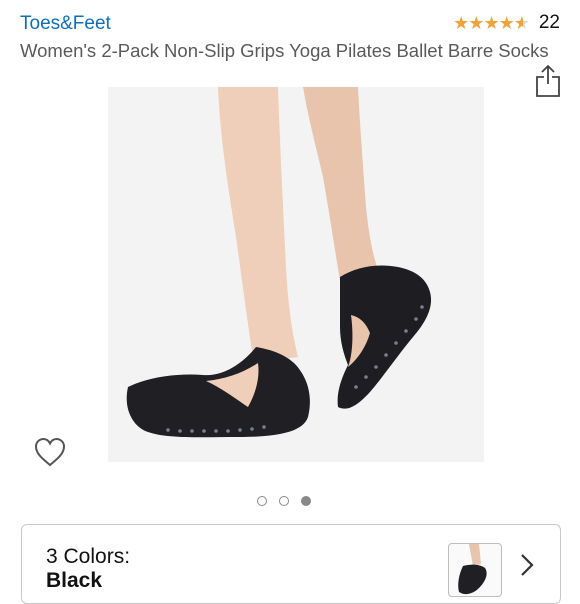 The image size is (580, 604). I want to click on star-rating: ★ ★ ★ ★ ★, so click(491, 23).